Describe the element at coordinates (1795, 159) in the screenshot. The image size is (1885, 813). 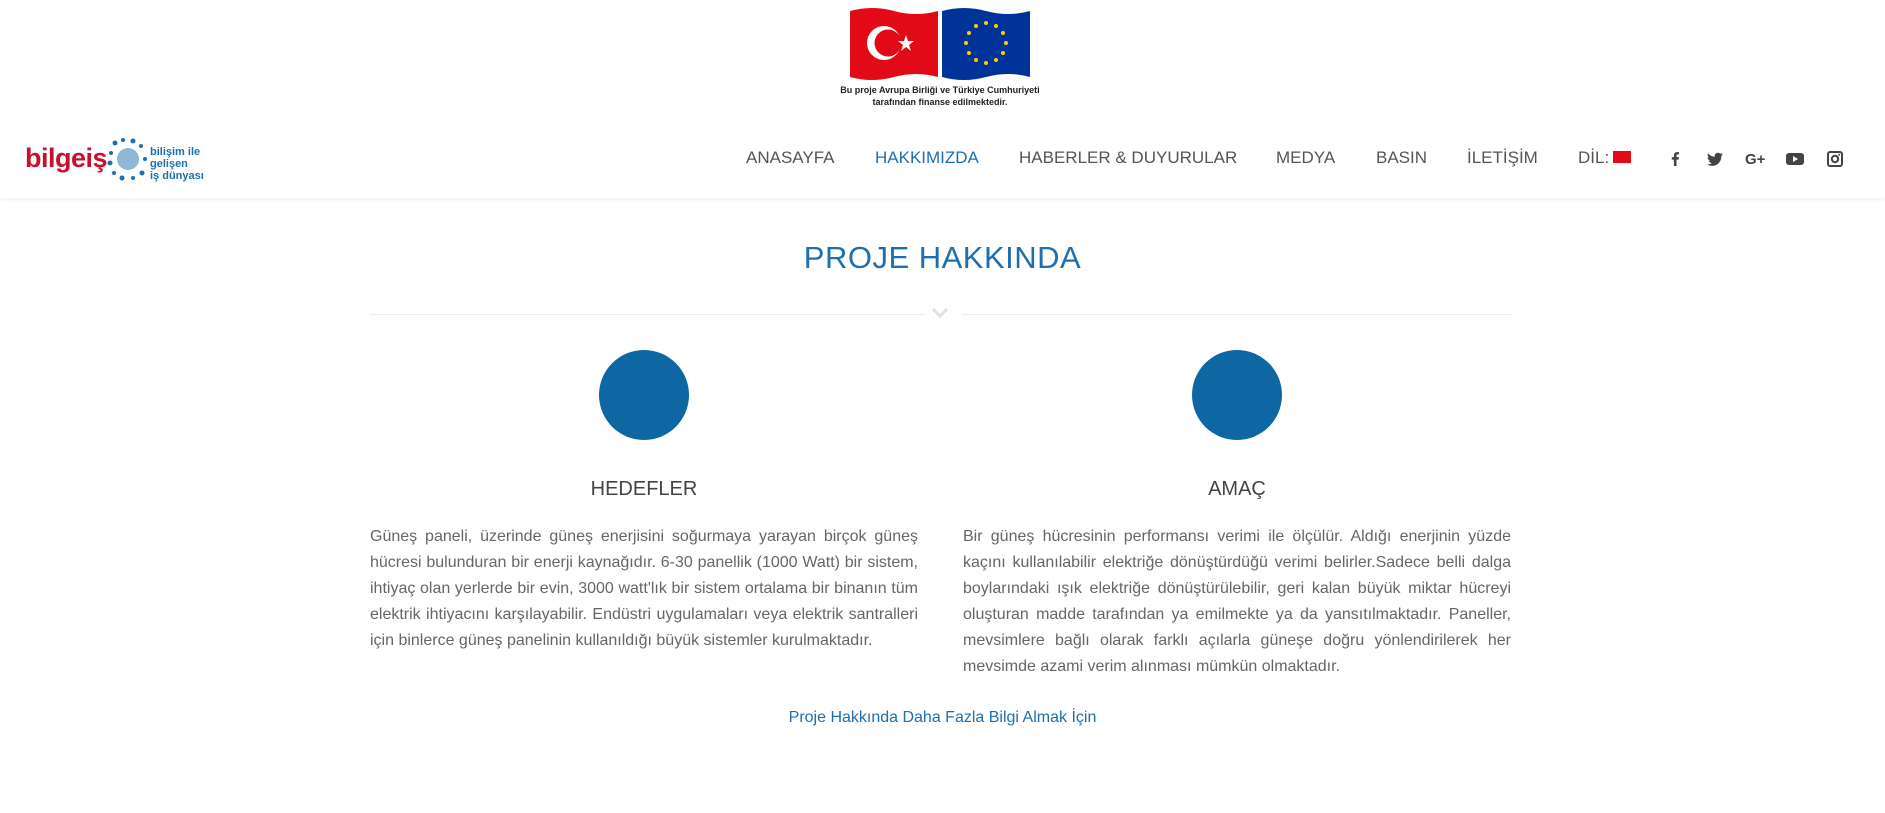
I see `youtube-icon` at that location.